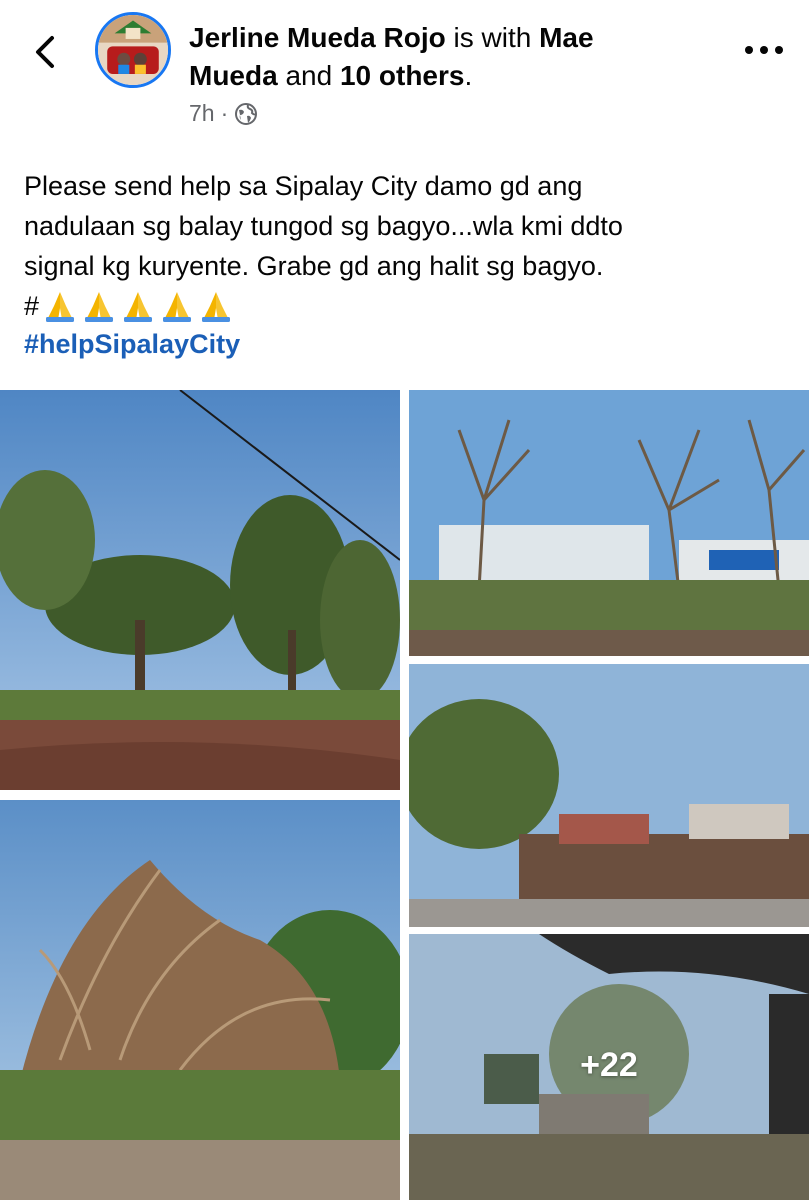 The image size is (809, 1200). I want to click on and-connector: and, so click(308, 75).